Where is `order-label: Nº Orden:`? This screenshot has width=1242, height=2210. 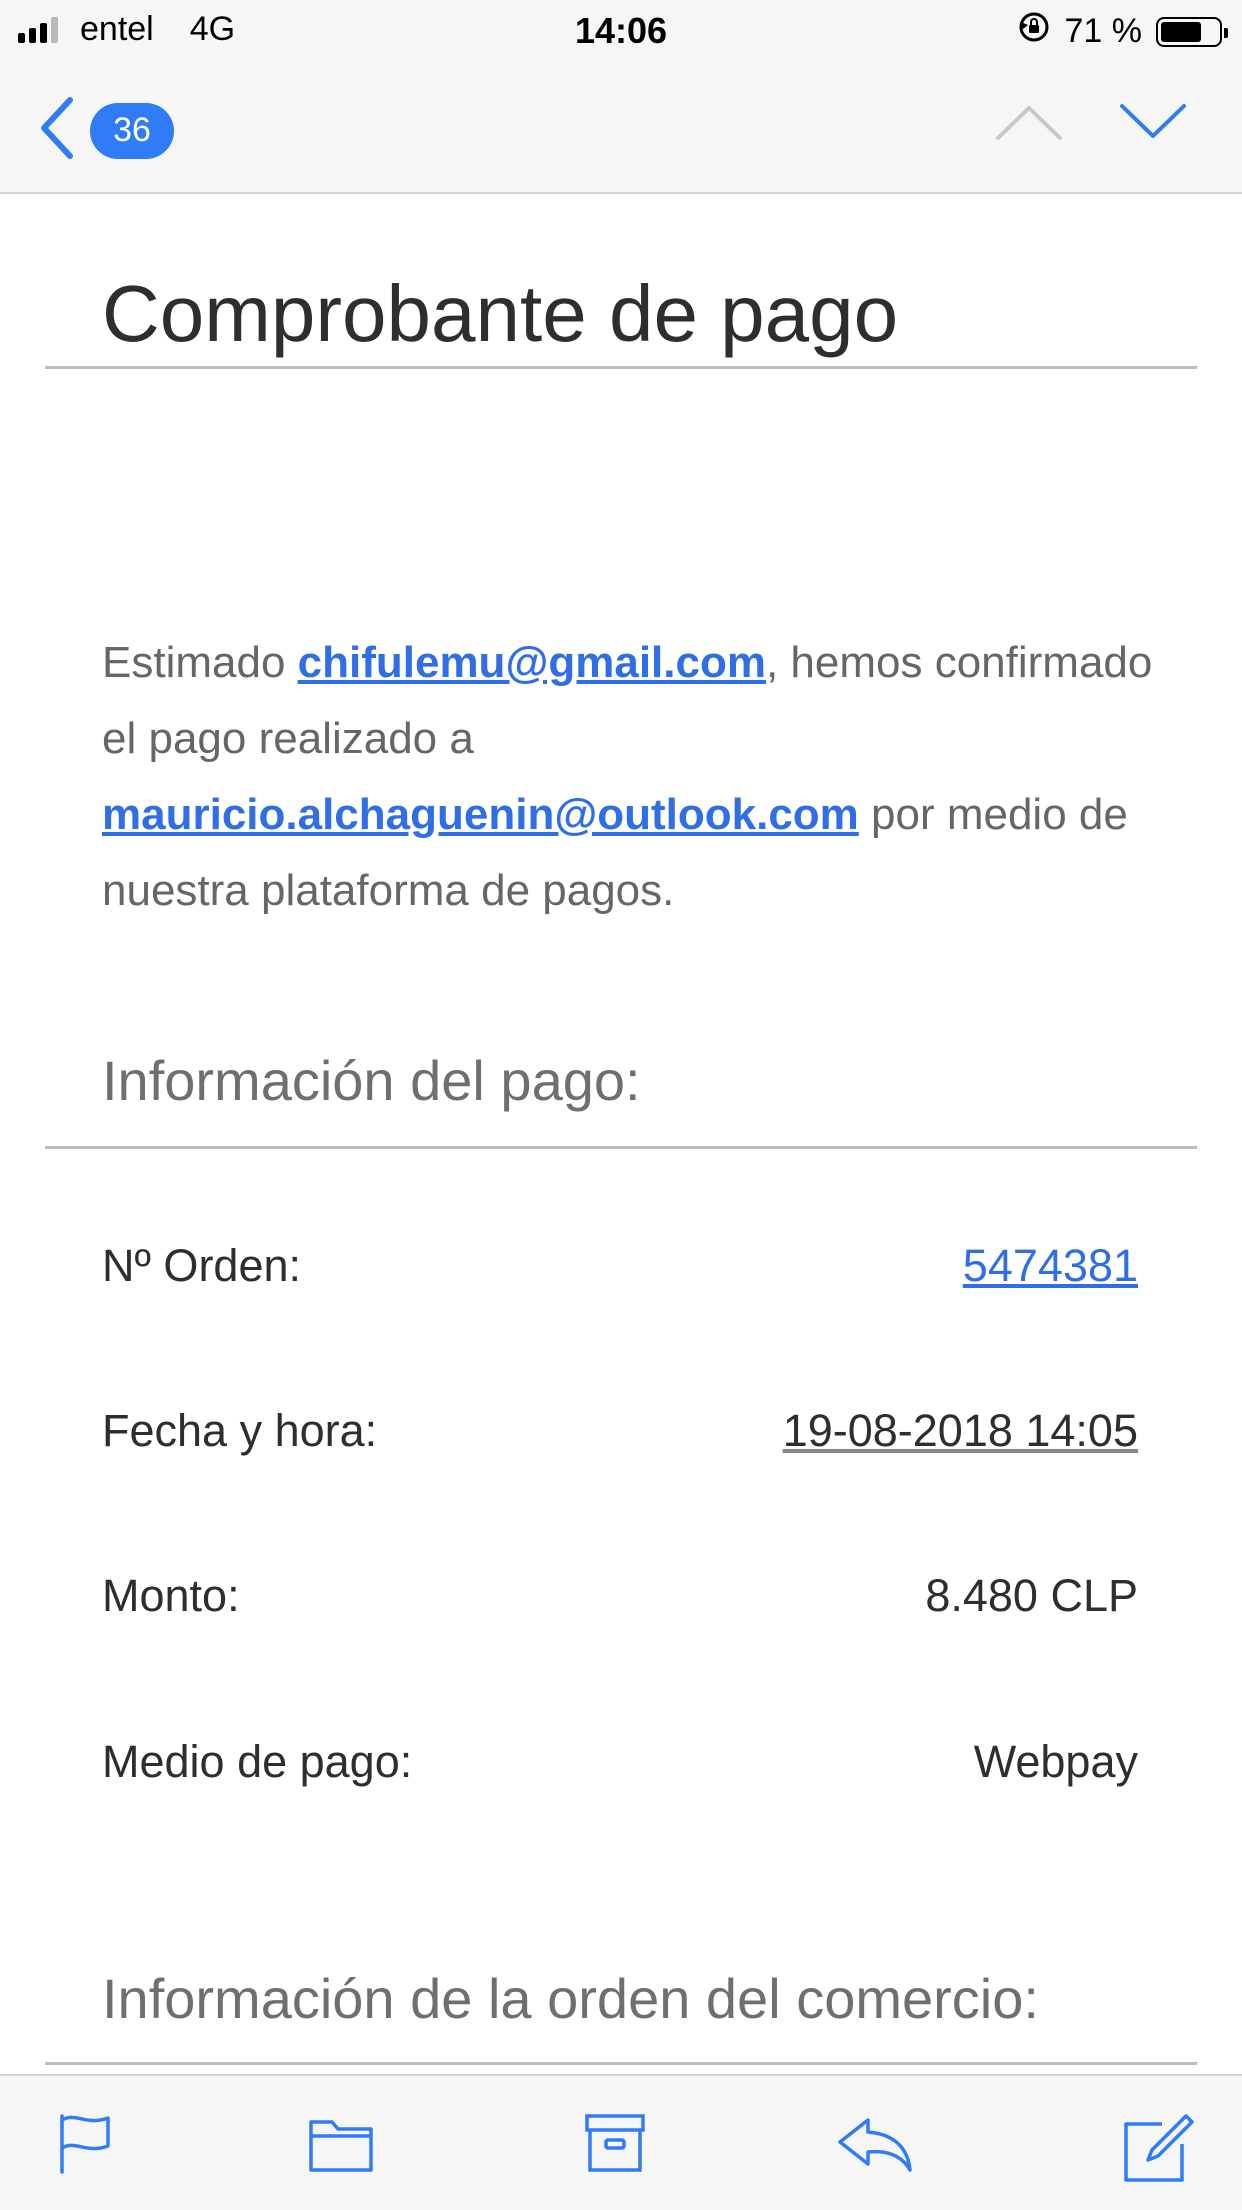
order-label: Nº Orden: is located at coordinates (202, 1265).